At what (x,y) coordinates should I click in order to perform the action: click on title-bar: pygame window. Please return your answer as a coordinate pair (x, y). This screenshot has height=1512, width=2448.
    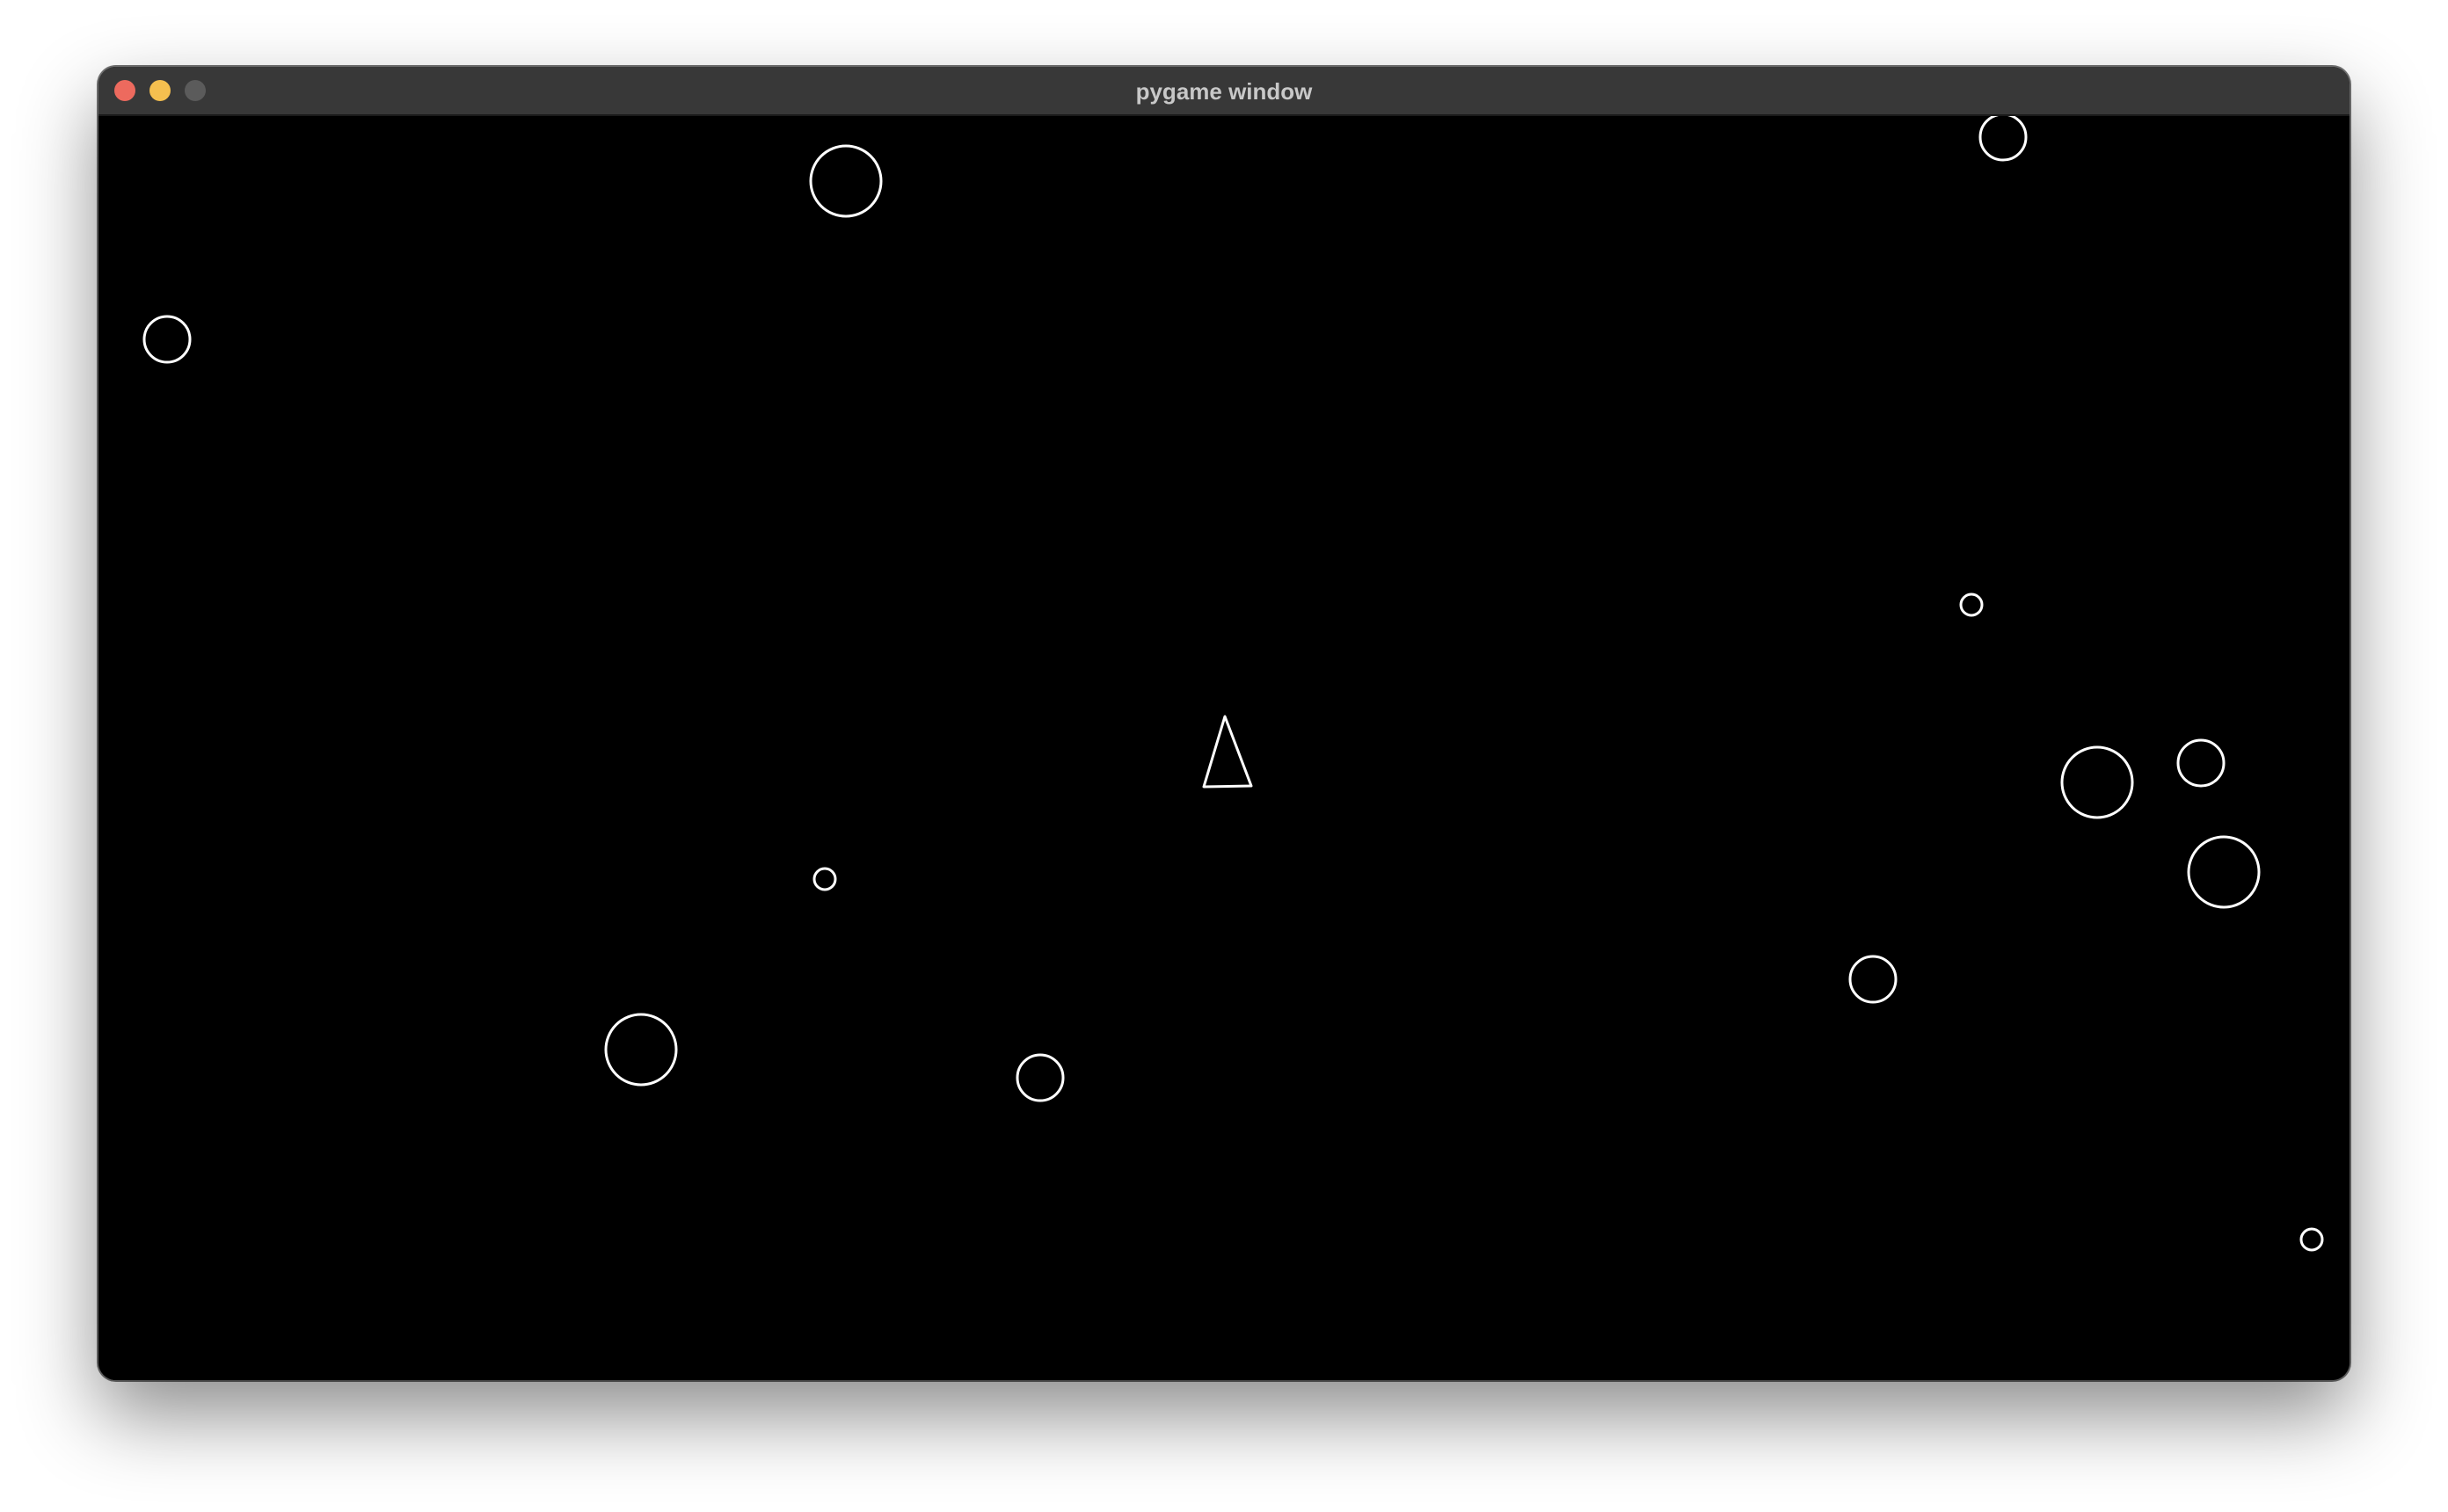
    Looking at the image, I should click on (1224, 92).